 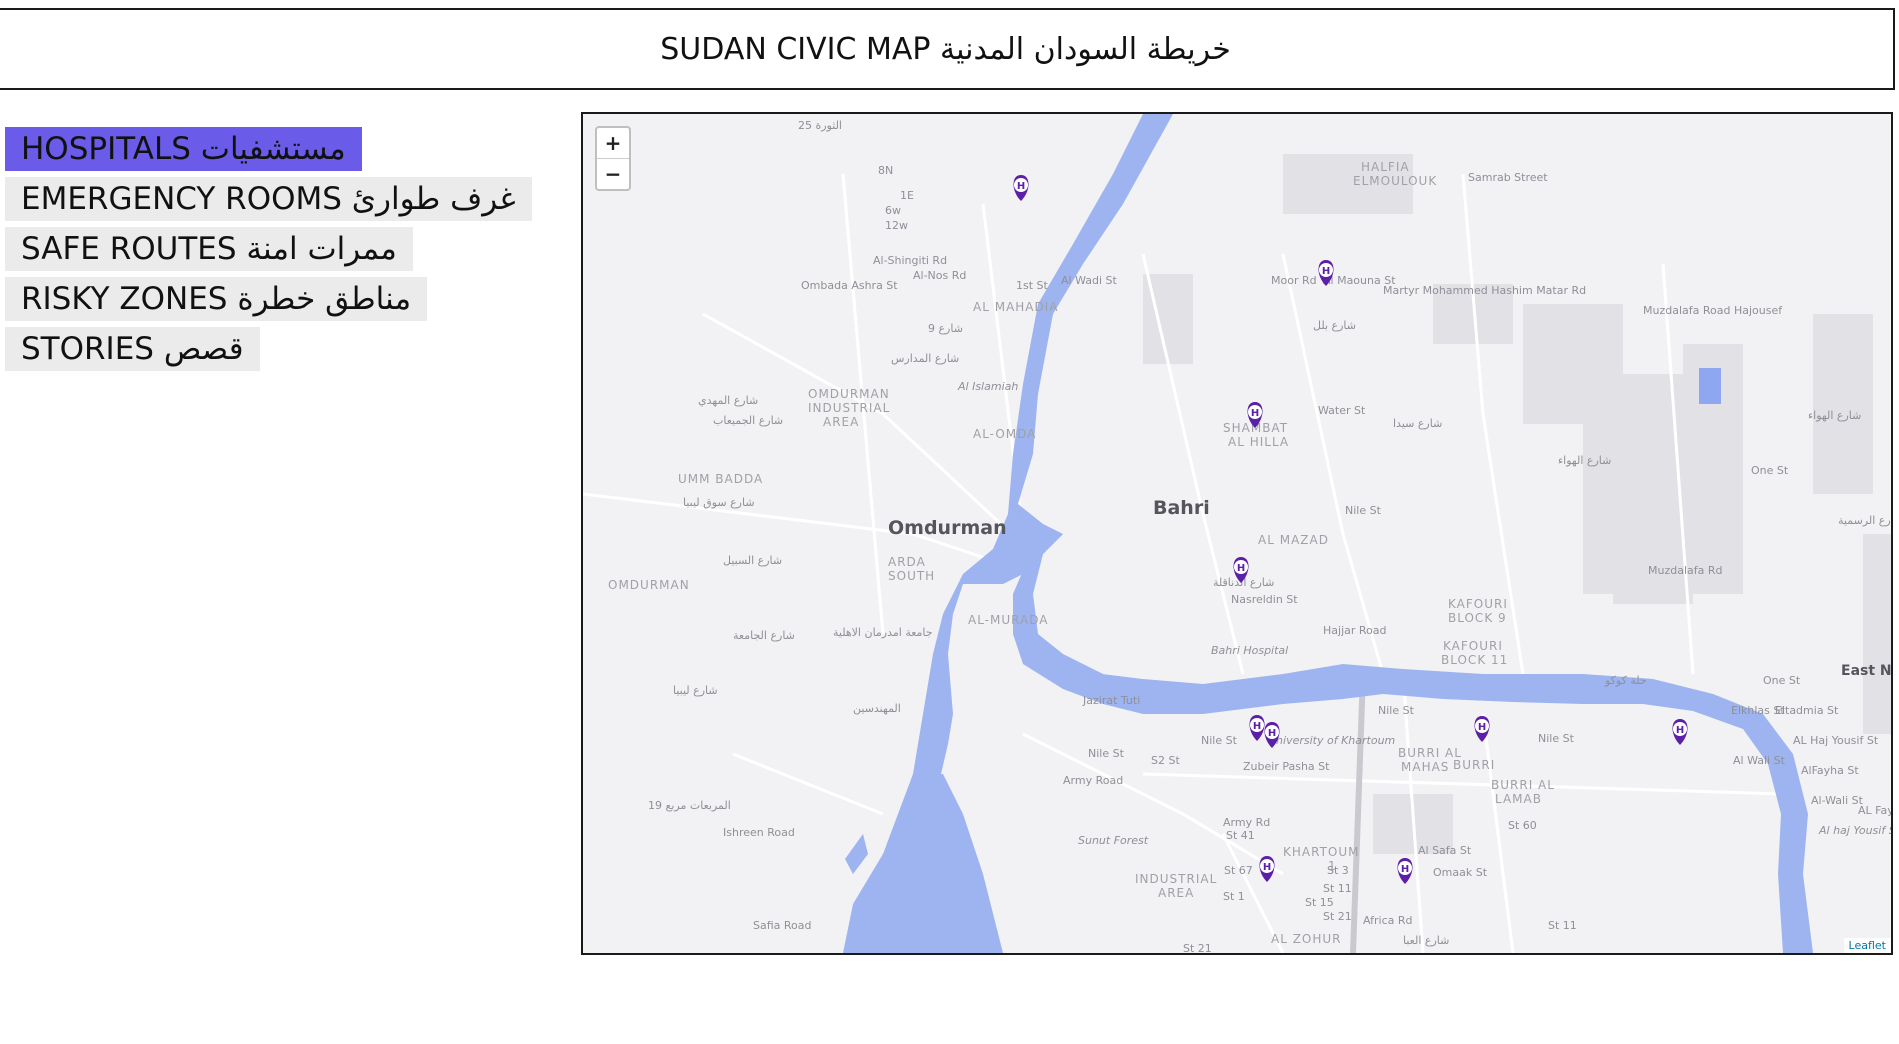 I want to click on label-nile-st-2: Nile St, so click(x=1219, y=740).